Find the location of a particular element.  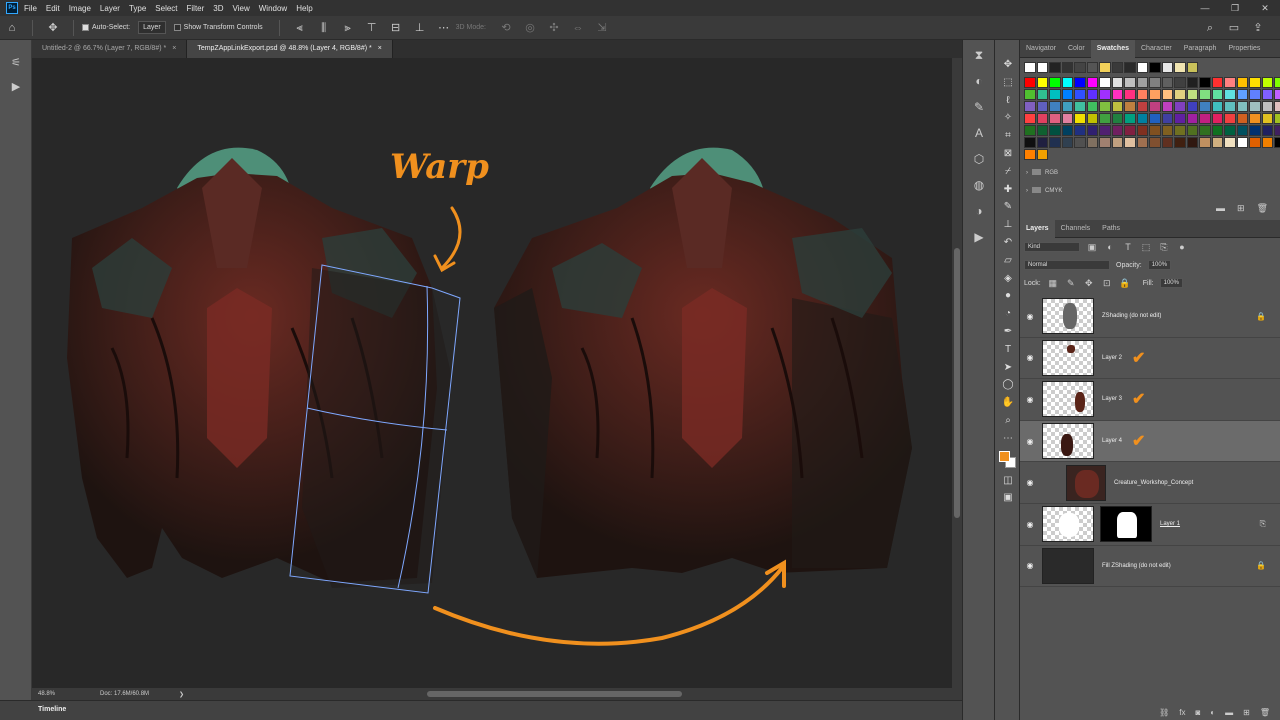

lasso-tool-icon: ℓ is located at coordinates (1008, 101).